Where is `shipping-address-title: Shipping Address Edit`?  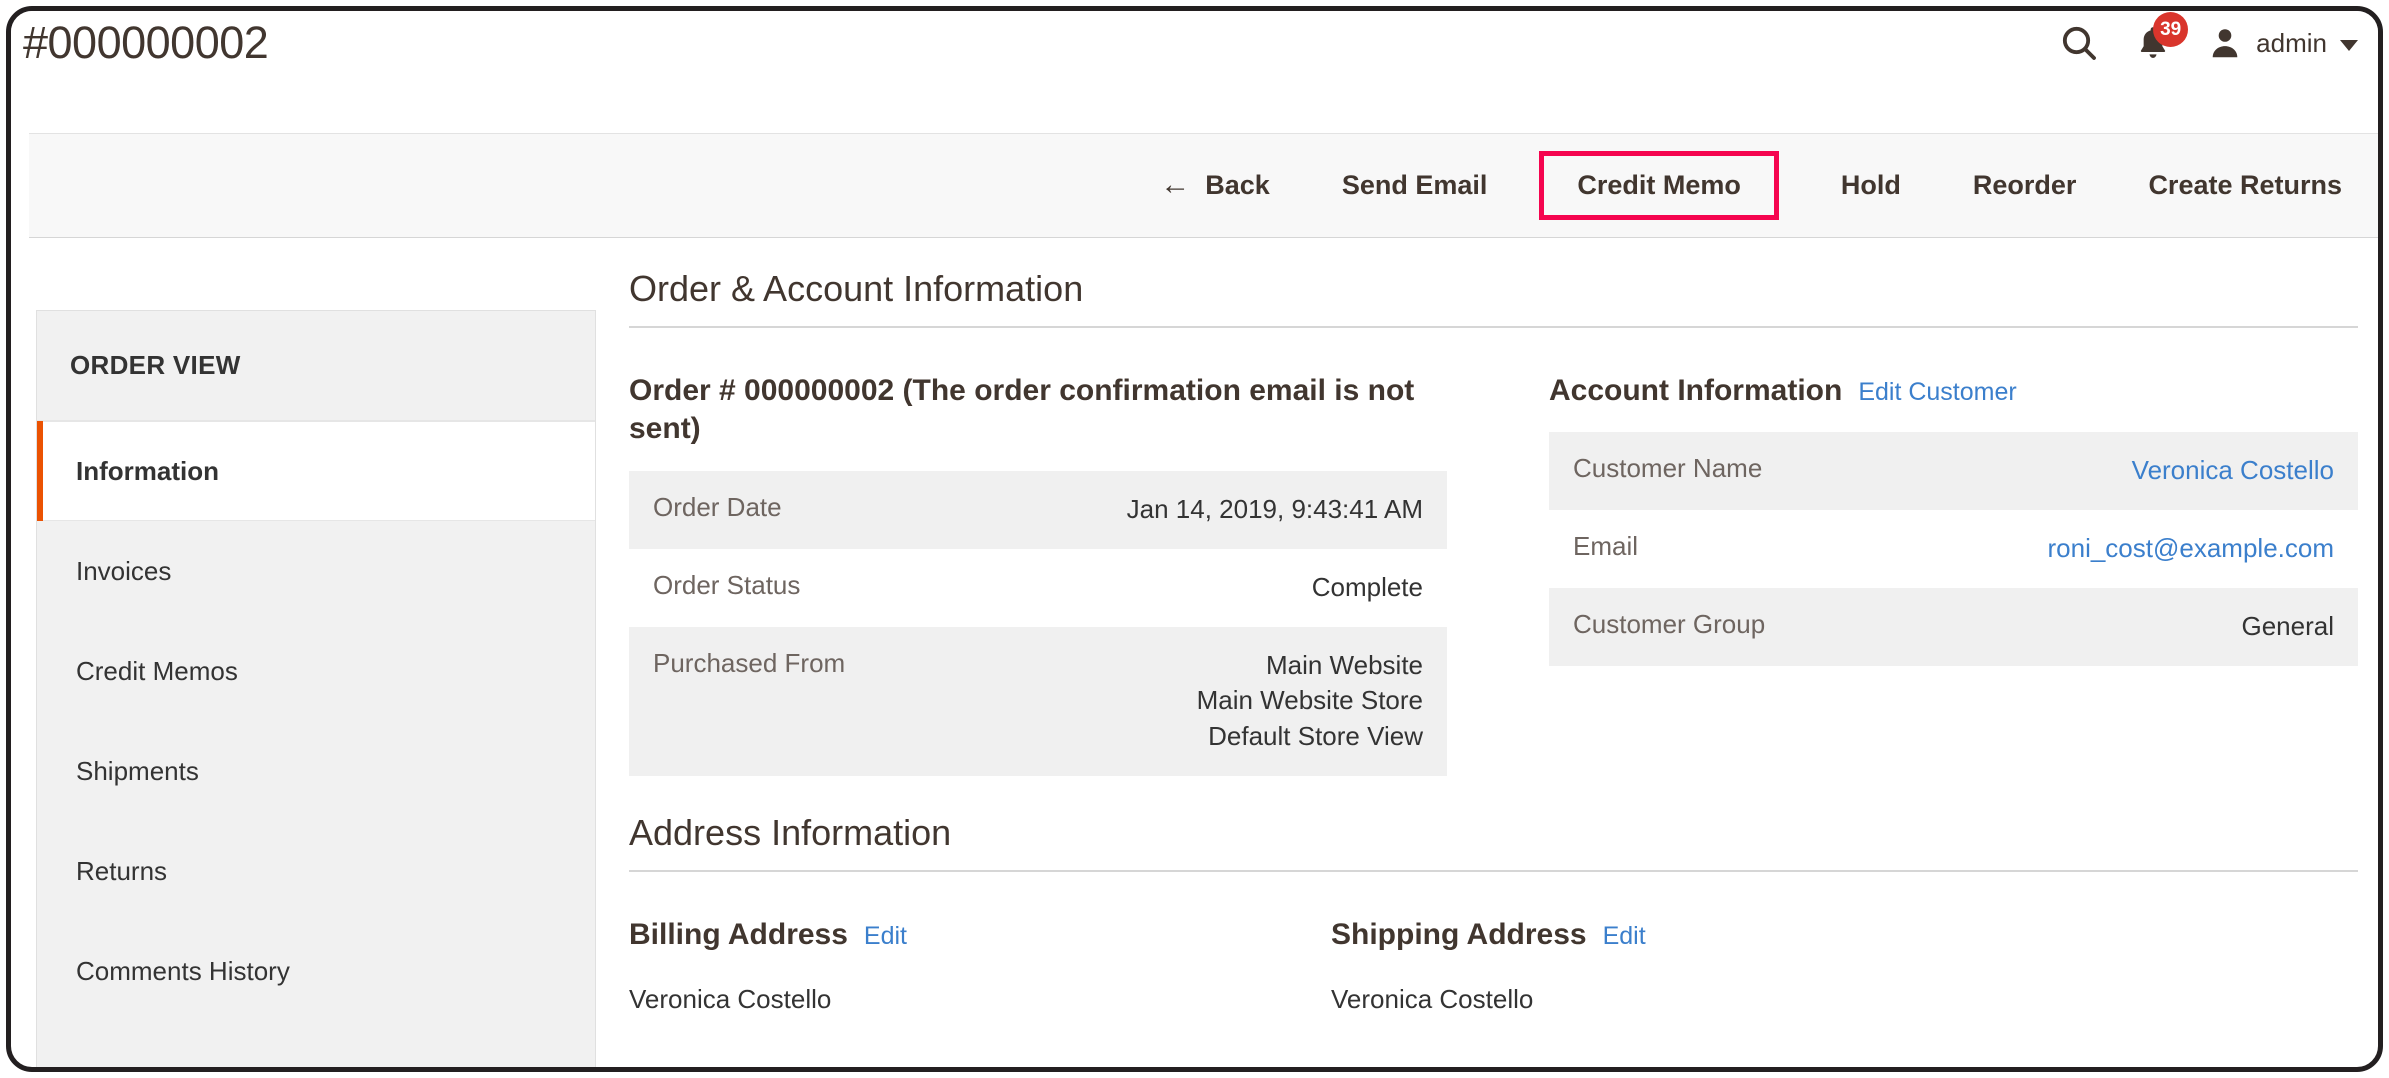 shipping-address-title: Shipping Address Edit is located at coordinates (1844, 935).